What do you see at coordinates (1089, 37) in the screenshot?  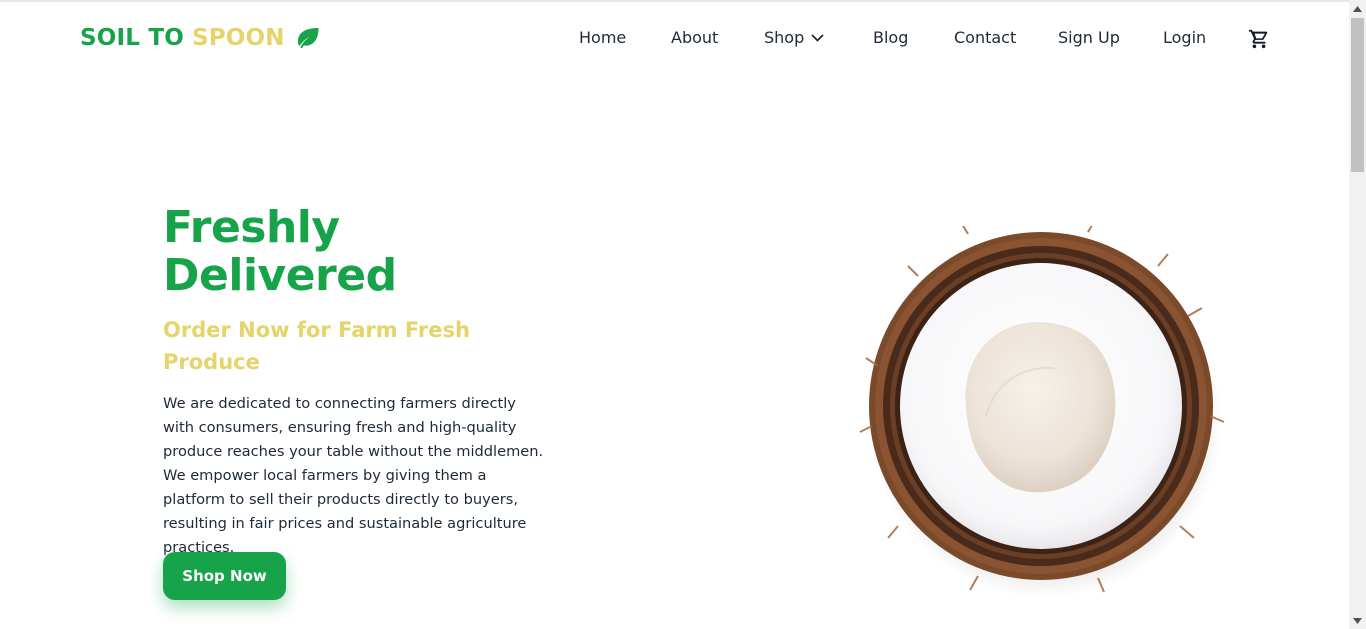 I see `nav-sign-up: Sign Up` at bounding box center [1089, 37].